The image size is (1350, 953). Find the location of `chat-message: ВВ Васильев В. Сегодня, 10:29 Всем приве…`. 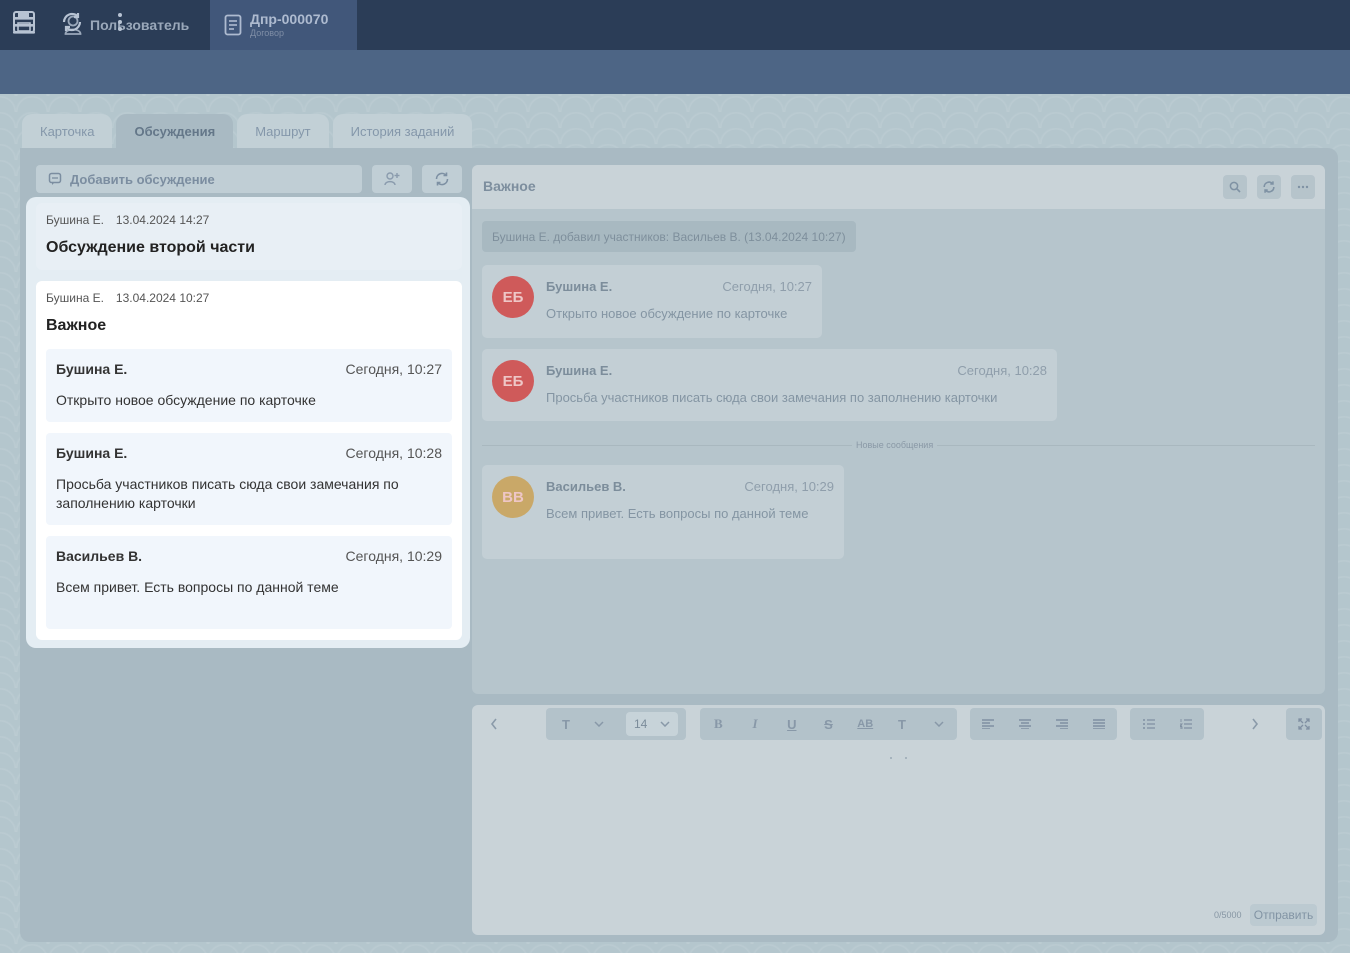

chat-message: ВВ Васильев В. Сегодня, 10:29 Всем приве… is located at coordinates (663, 512).